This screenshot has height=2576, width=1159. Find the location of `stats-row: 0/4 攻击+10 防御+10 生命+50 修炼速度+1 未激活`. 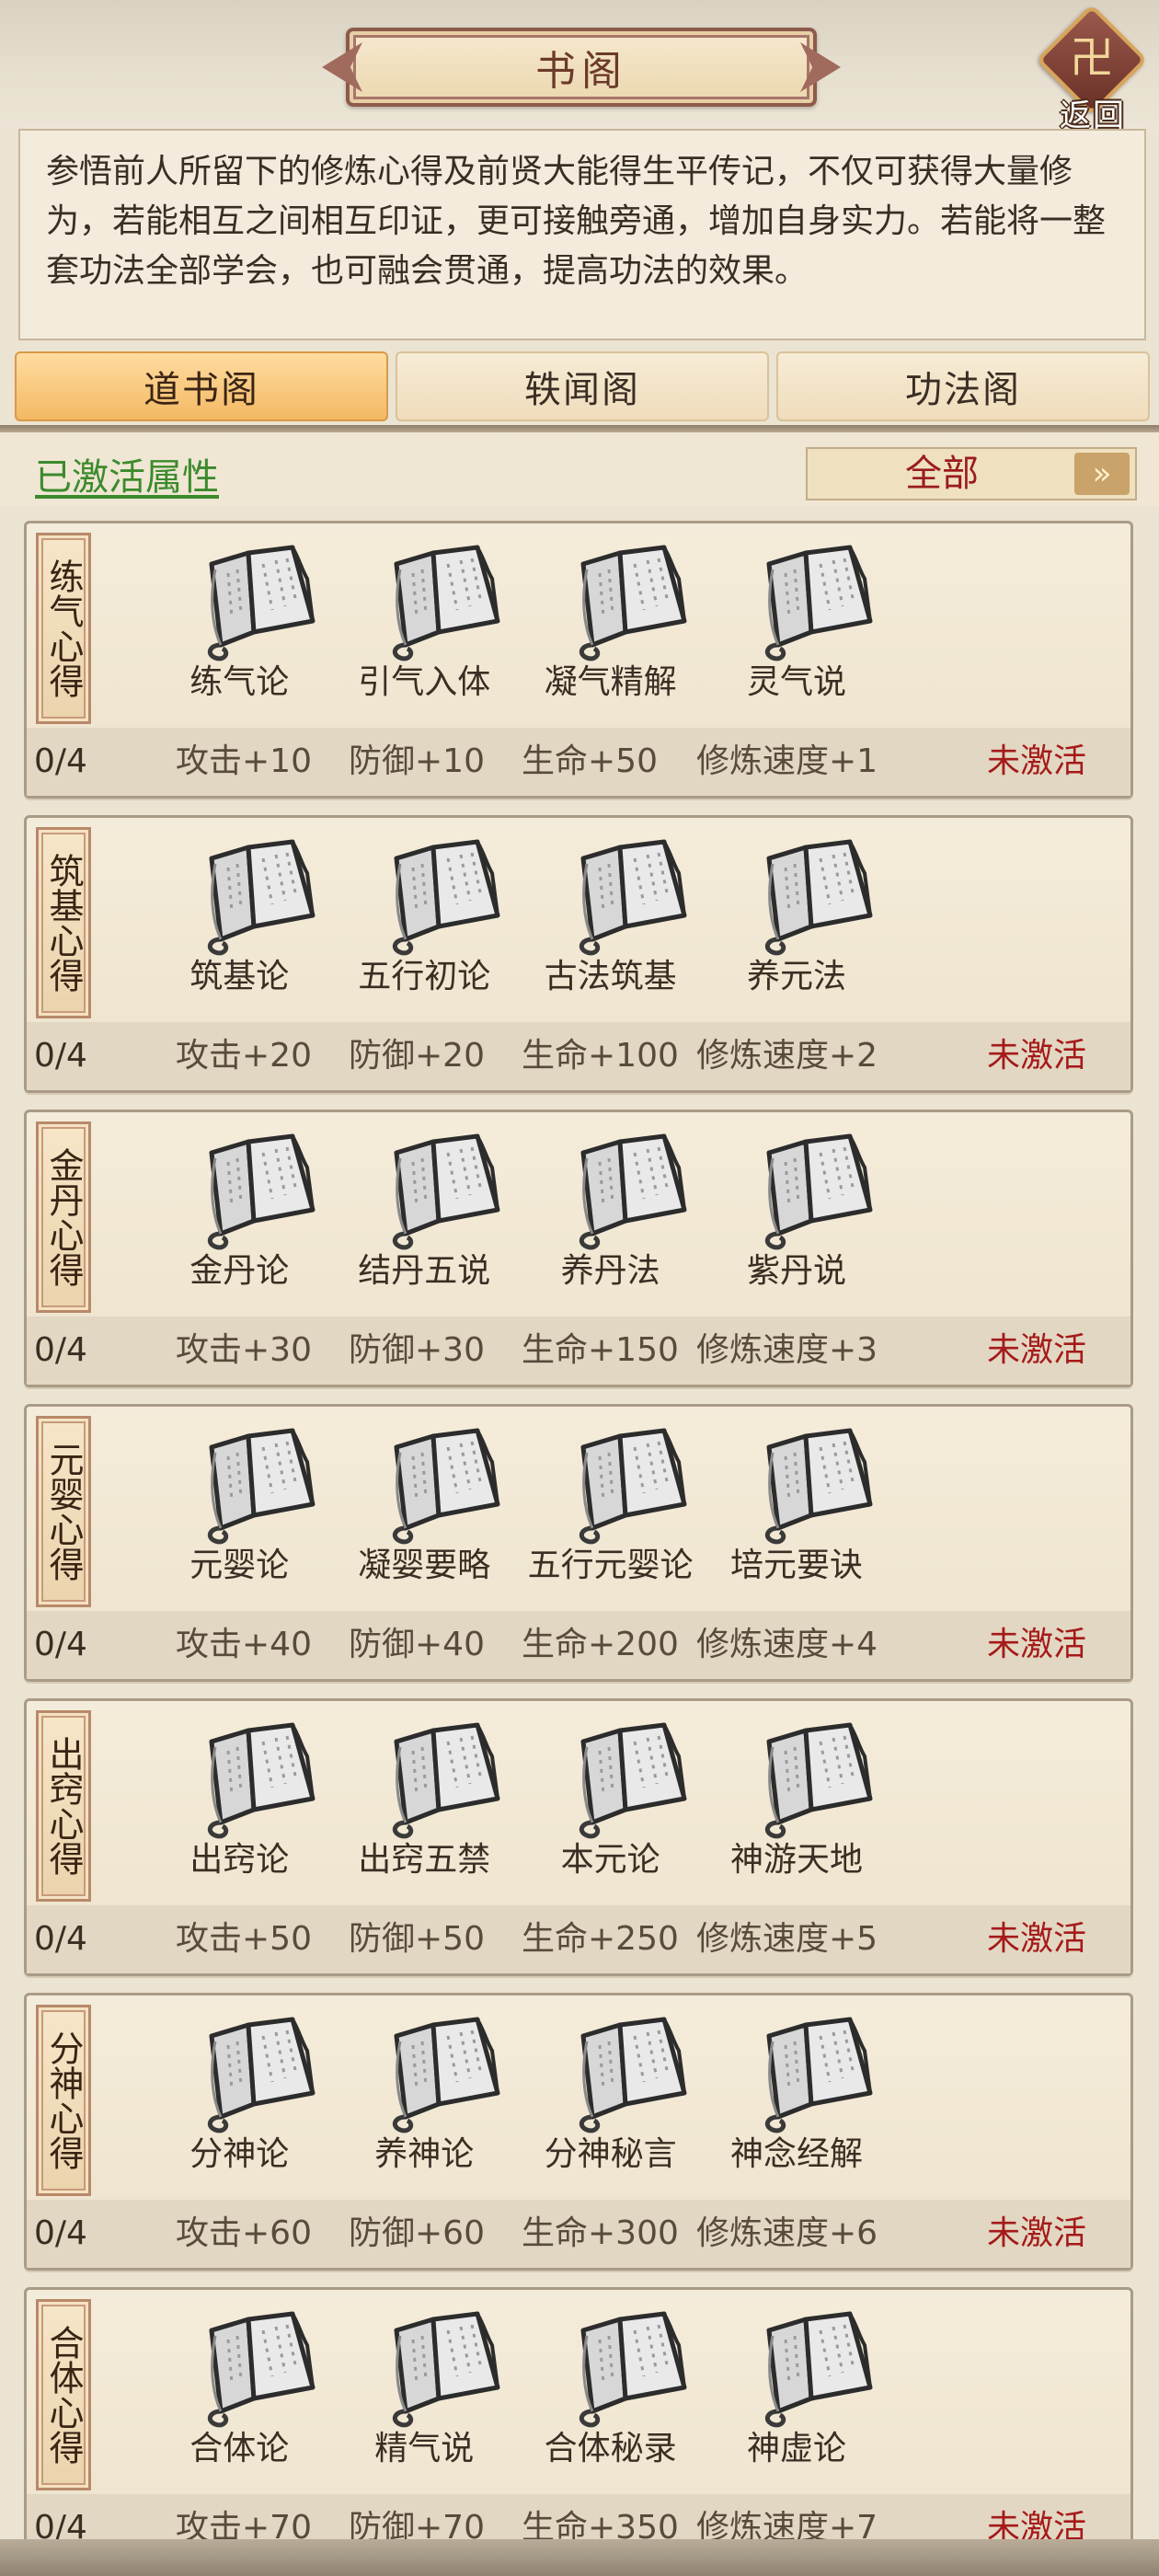

stats-row: 0/4 攻击+10 防御+10 生命+50 修炼速度+1 未激活 is located at coordinates (578, 762).